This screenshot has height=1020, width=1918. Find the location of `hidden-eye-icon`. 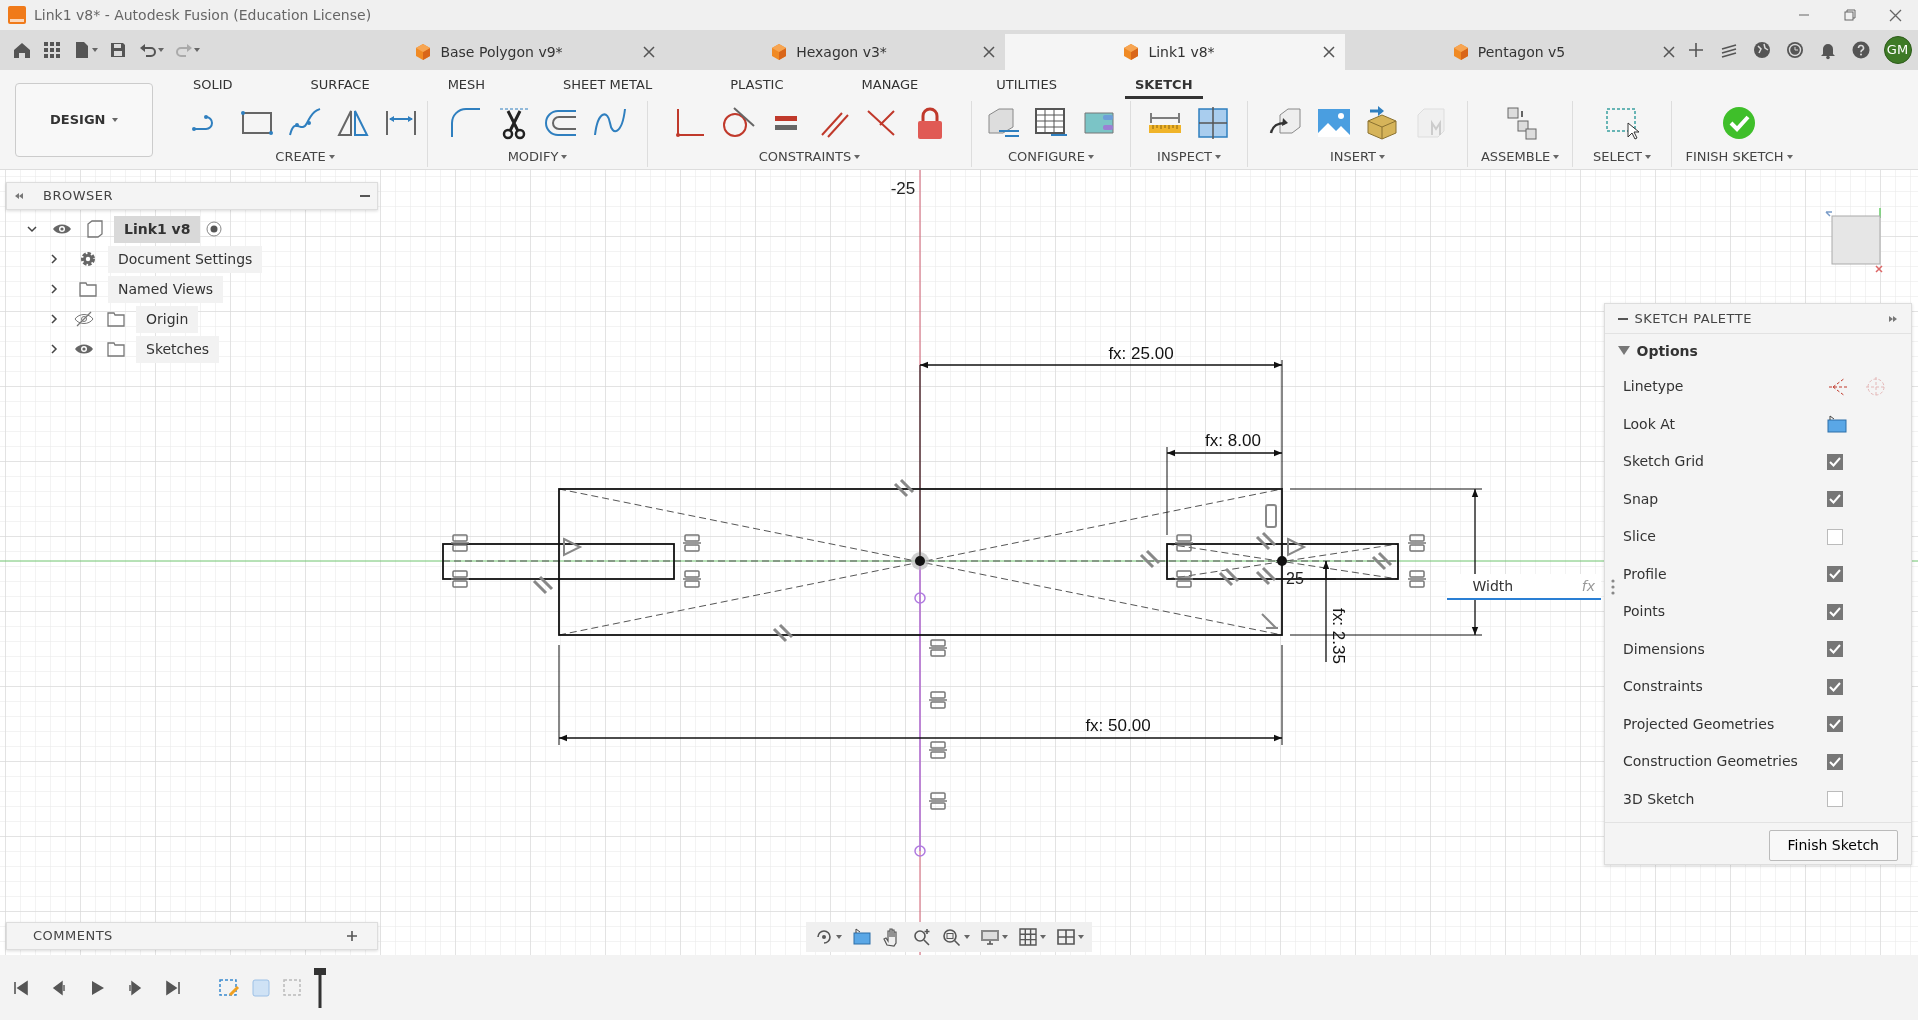

hidden-eye-icon is located at coordinates (84, 319).